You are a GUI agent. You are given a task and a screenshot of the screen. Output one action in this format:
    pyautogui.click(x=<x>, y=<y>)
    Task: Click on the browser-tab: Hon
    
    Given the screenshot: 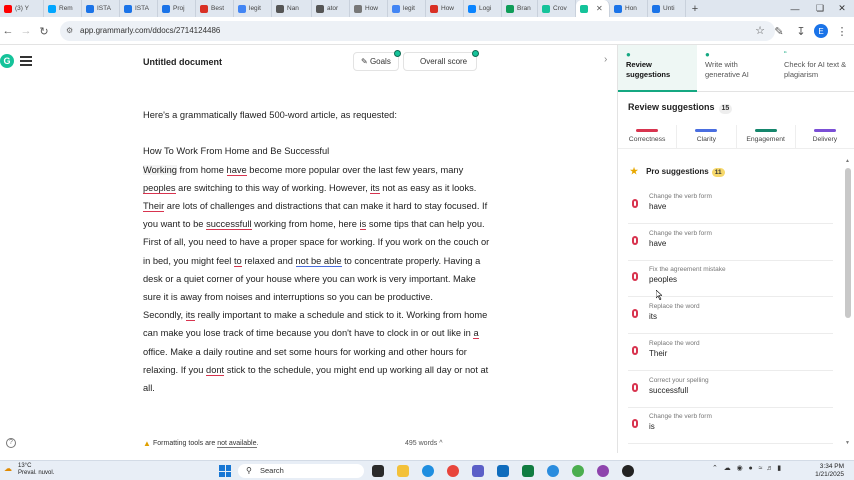 What is the action you would take?
    pyautogui.click(x=629, y=8)
    